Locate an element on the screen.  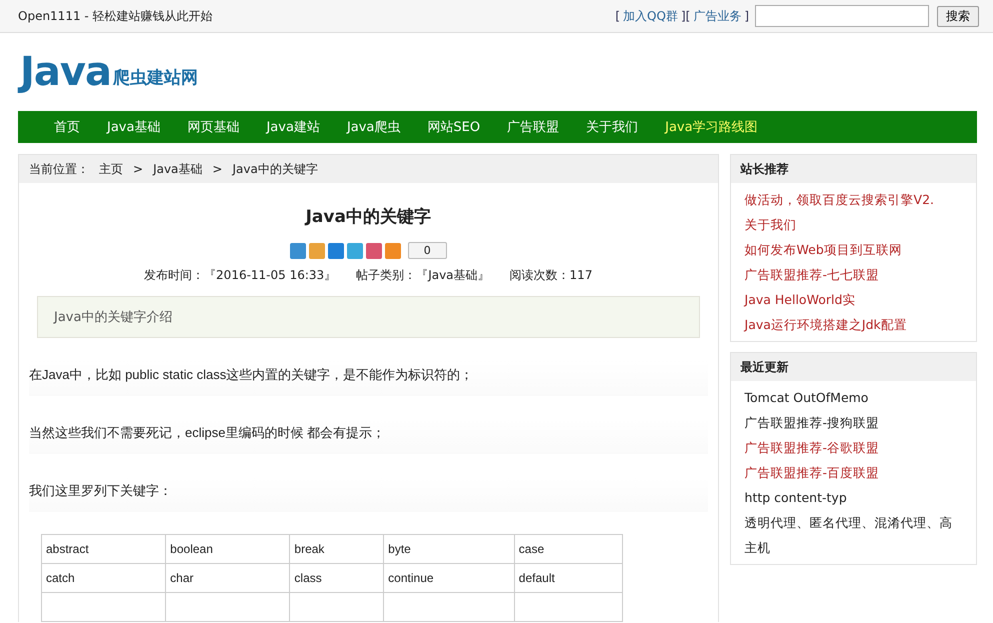
site-tagline: Open1111 - 轻松建站赚钱从此开始 is located at coordinates (116, 16).